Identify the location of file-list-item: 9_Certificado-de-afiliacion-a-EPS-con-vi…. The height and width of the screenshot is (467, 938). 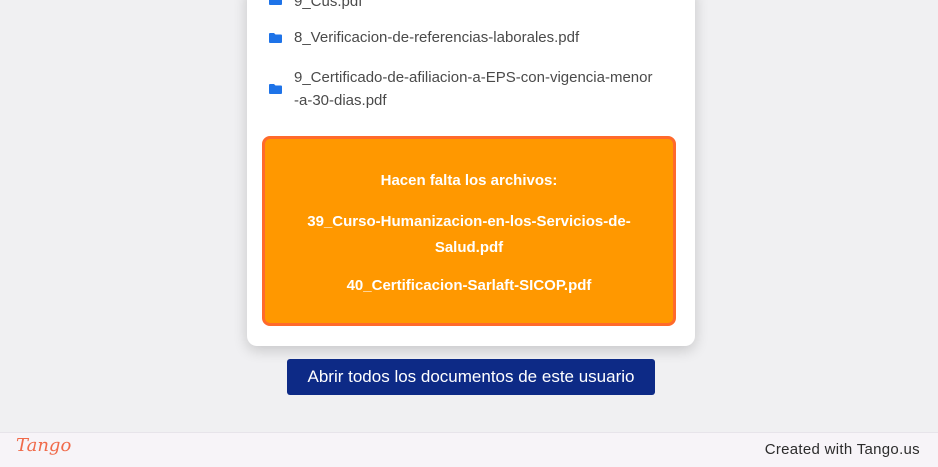
(461, 89).